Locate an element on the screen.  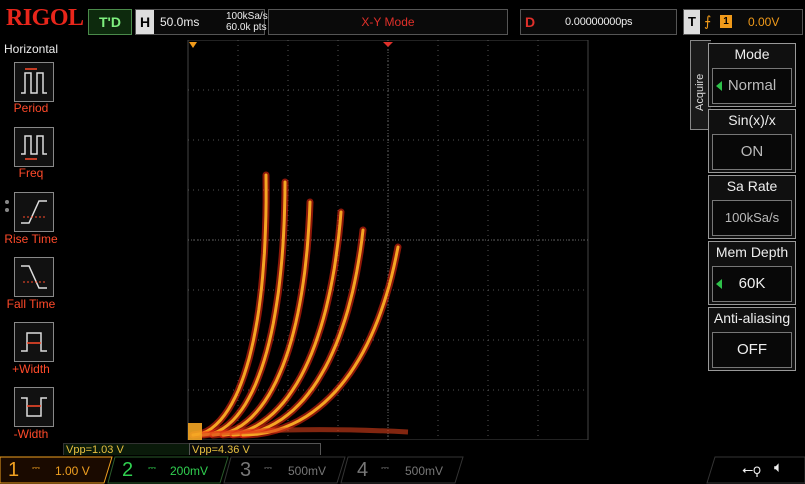
mem-depth-value: 60K is located at coordinates (752, 283).